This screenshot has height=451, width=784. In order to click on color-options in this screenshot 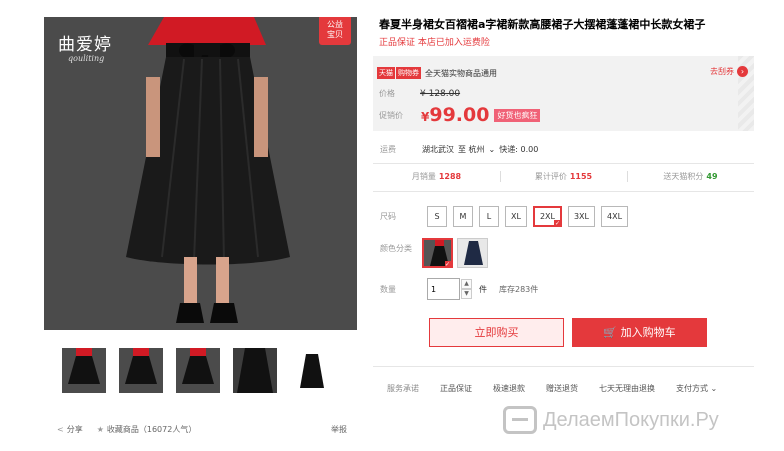, I will do `click(455, 253)`.